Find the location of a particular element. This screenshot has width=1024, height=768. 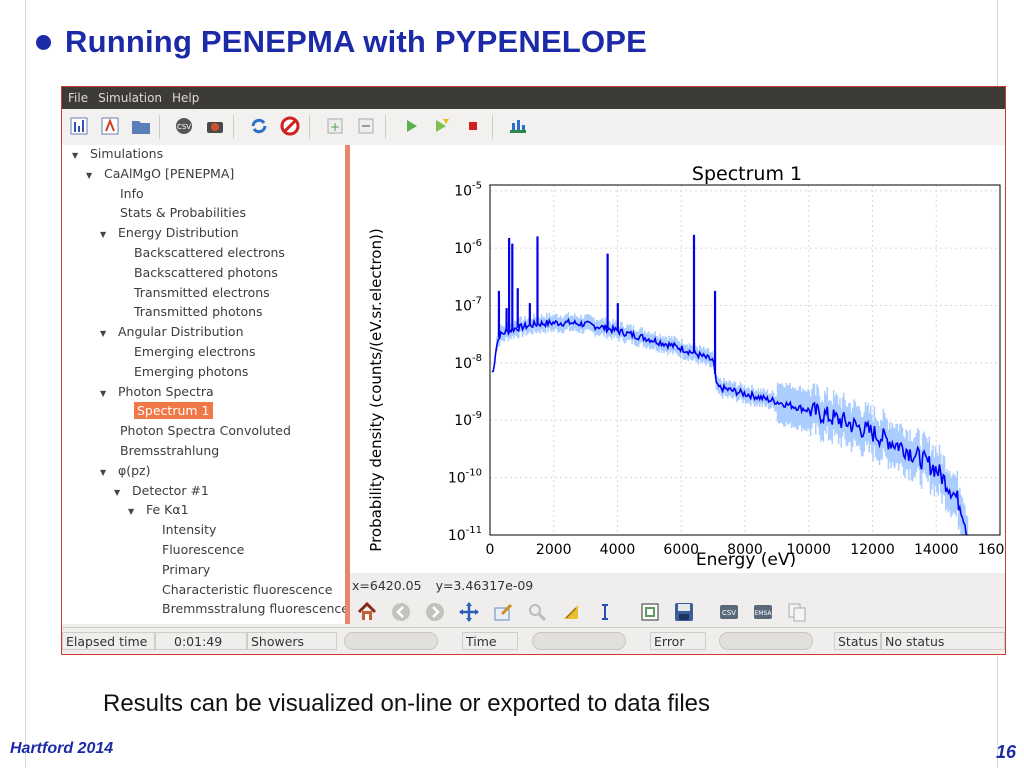

menu-simulation: Simulation is located at coordinates (130, 98).